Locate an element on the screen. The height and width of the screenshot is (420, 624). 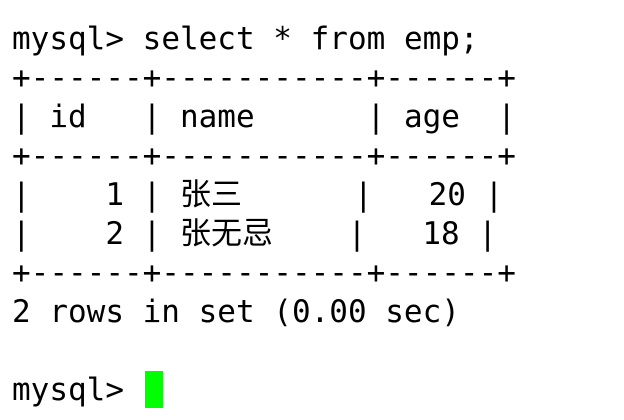
input-line: mysql> is located at coordinates (318, 390).